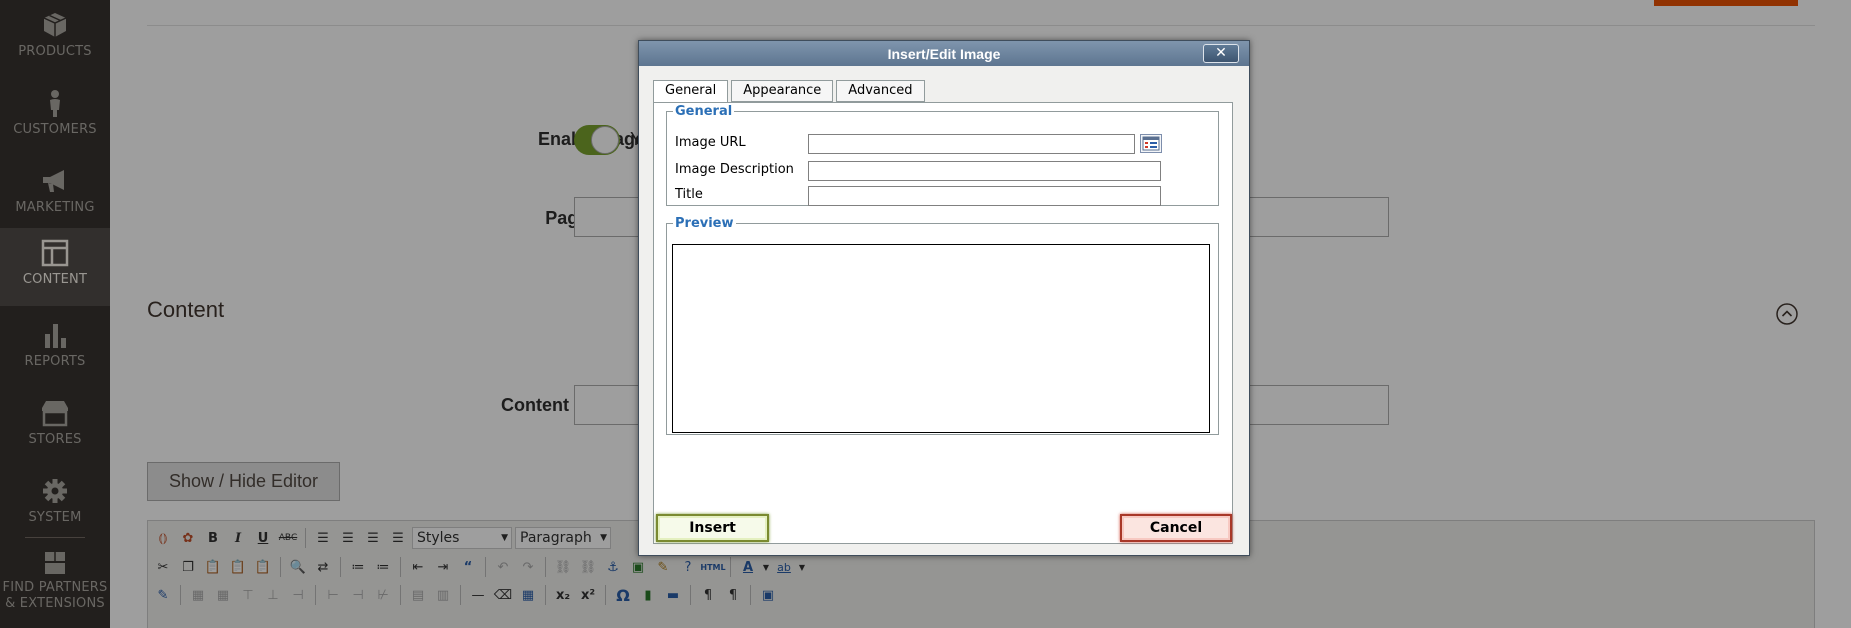 This screenshot has width=1851, height=628. I want to click on preview-fieldset: Preview, so click(942, 325).